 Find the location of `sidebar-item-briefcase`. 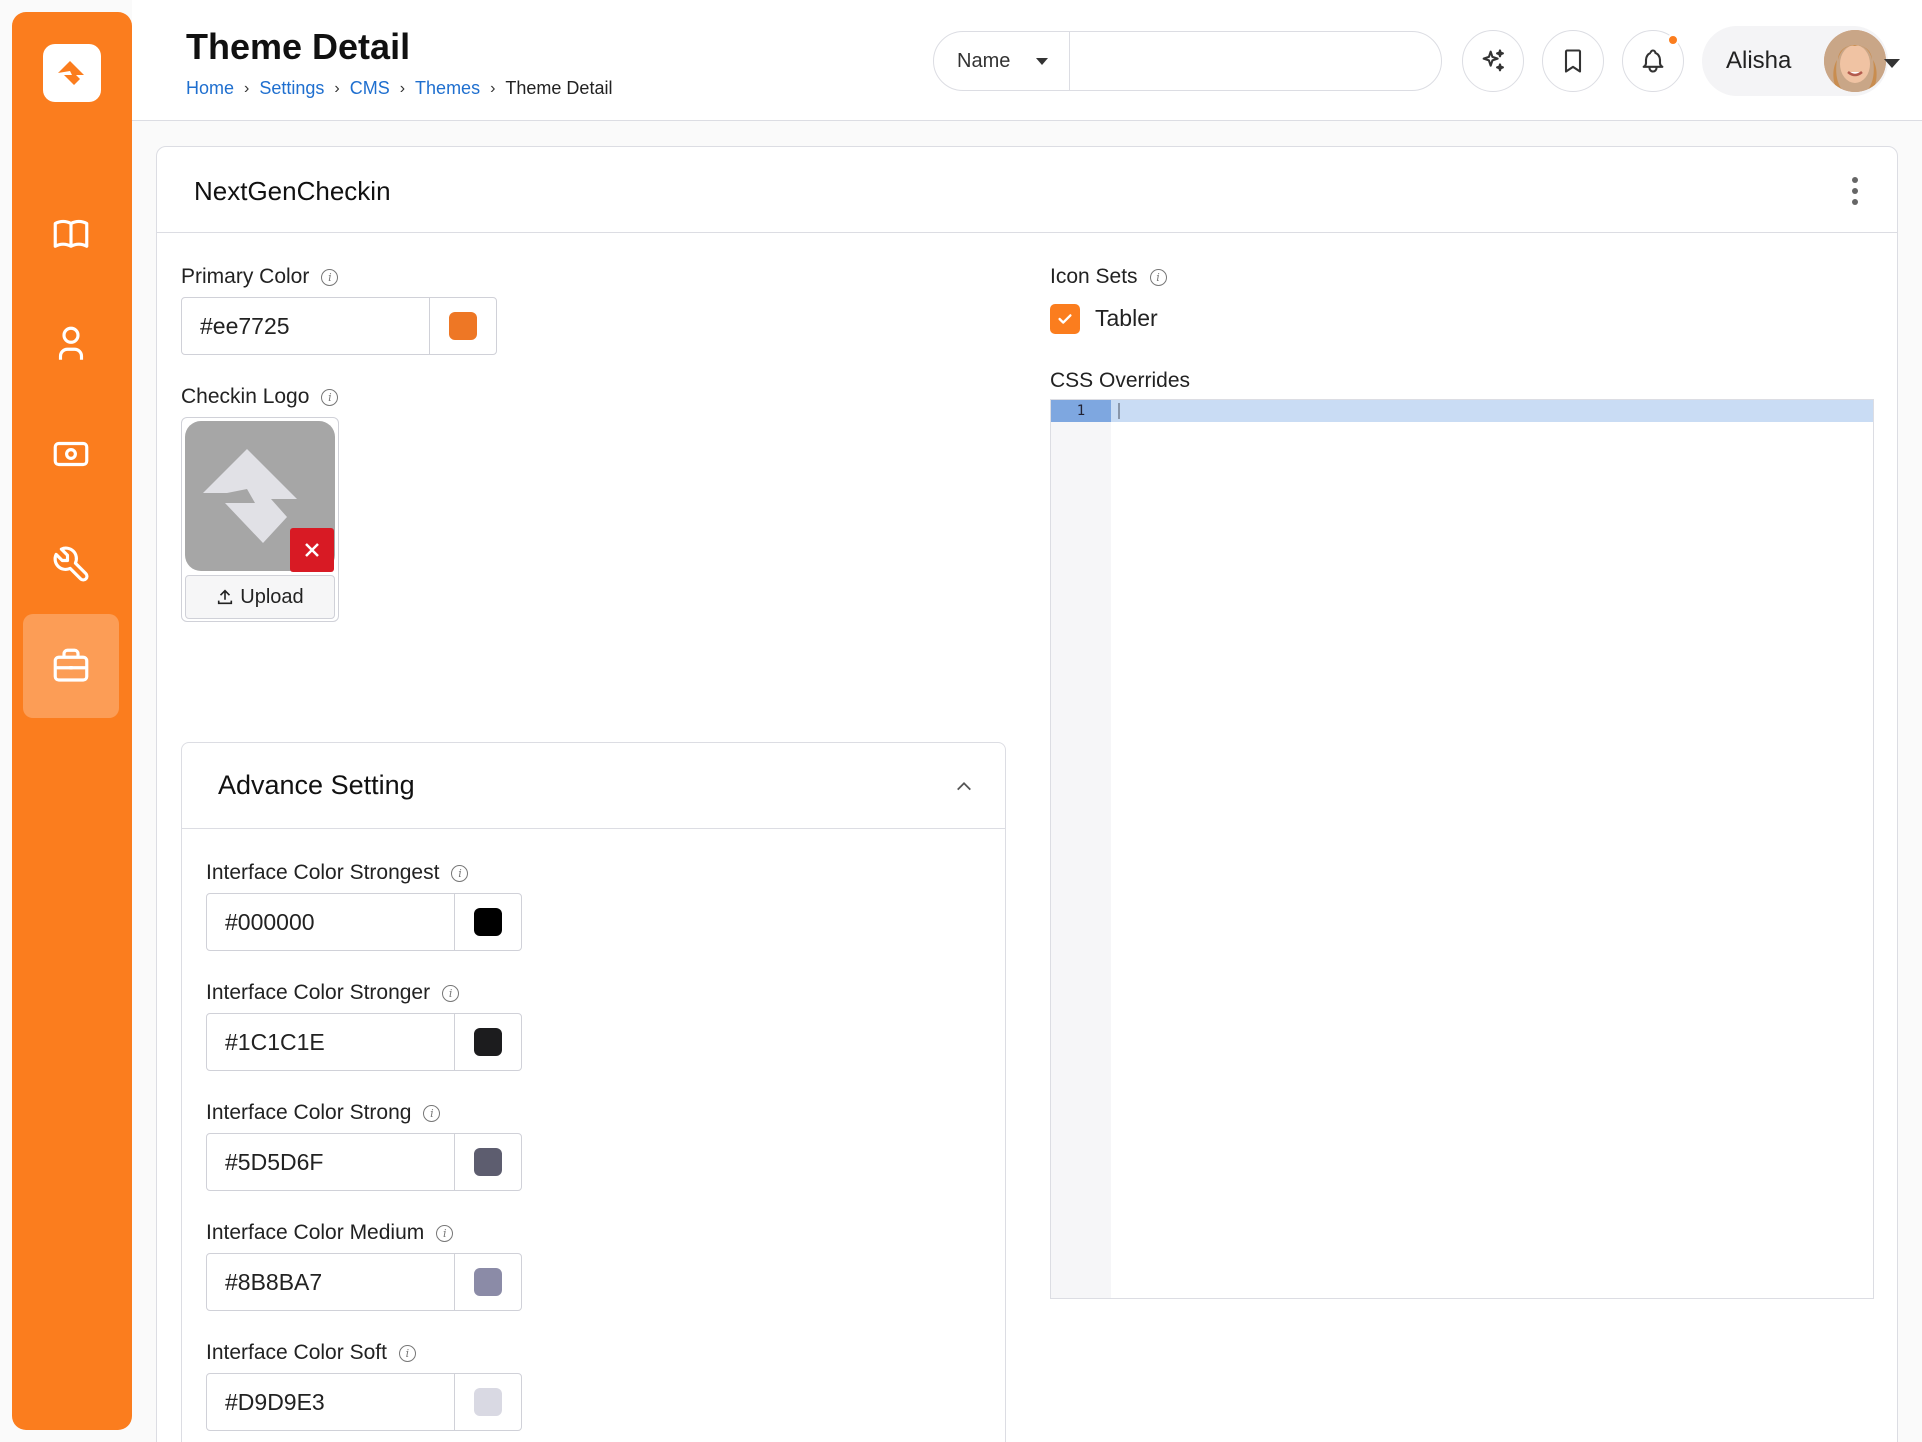

sidebar-item-briefcase is located at coordinates (71, 666).